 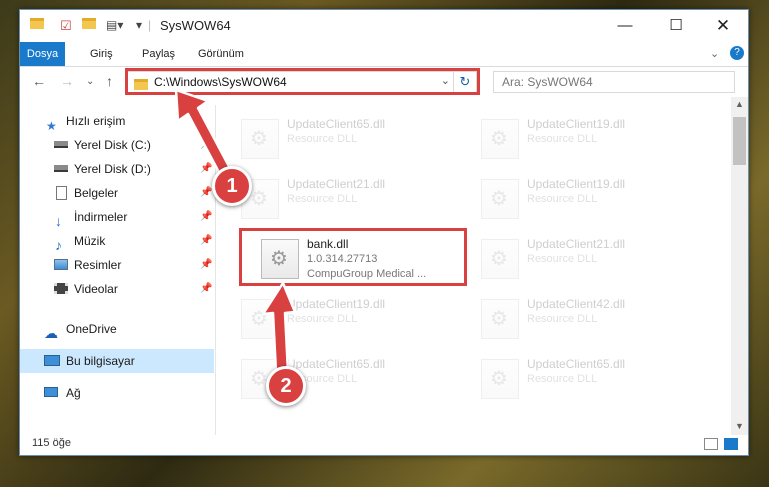 What do you see at coordinates (114, 25) in the screenshot?
I see `customize-toolbar-icon: ▤▾` at bounding box center [114, 25].